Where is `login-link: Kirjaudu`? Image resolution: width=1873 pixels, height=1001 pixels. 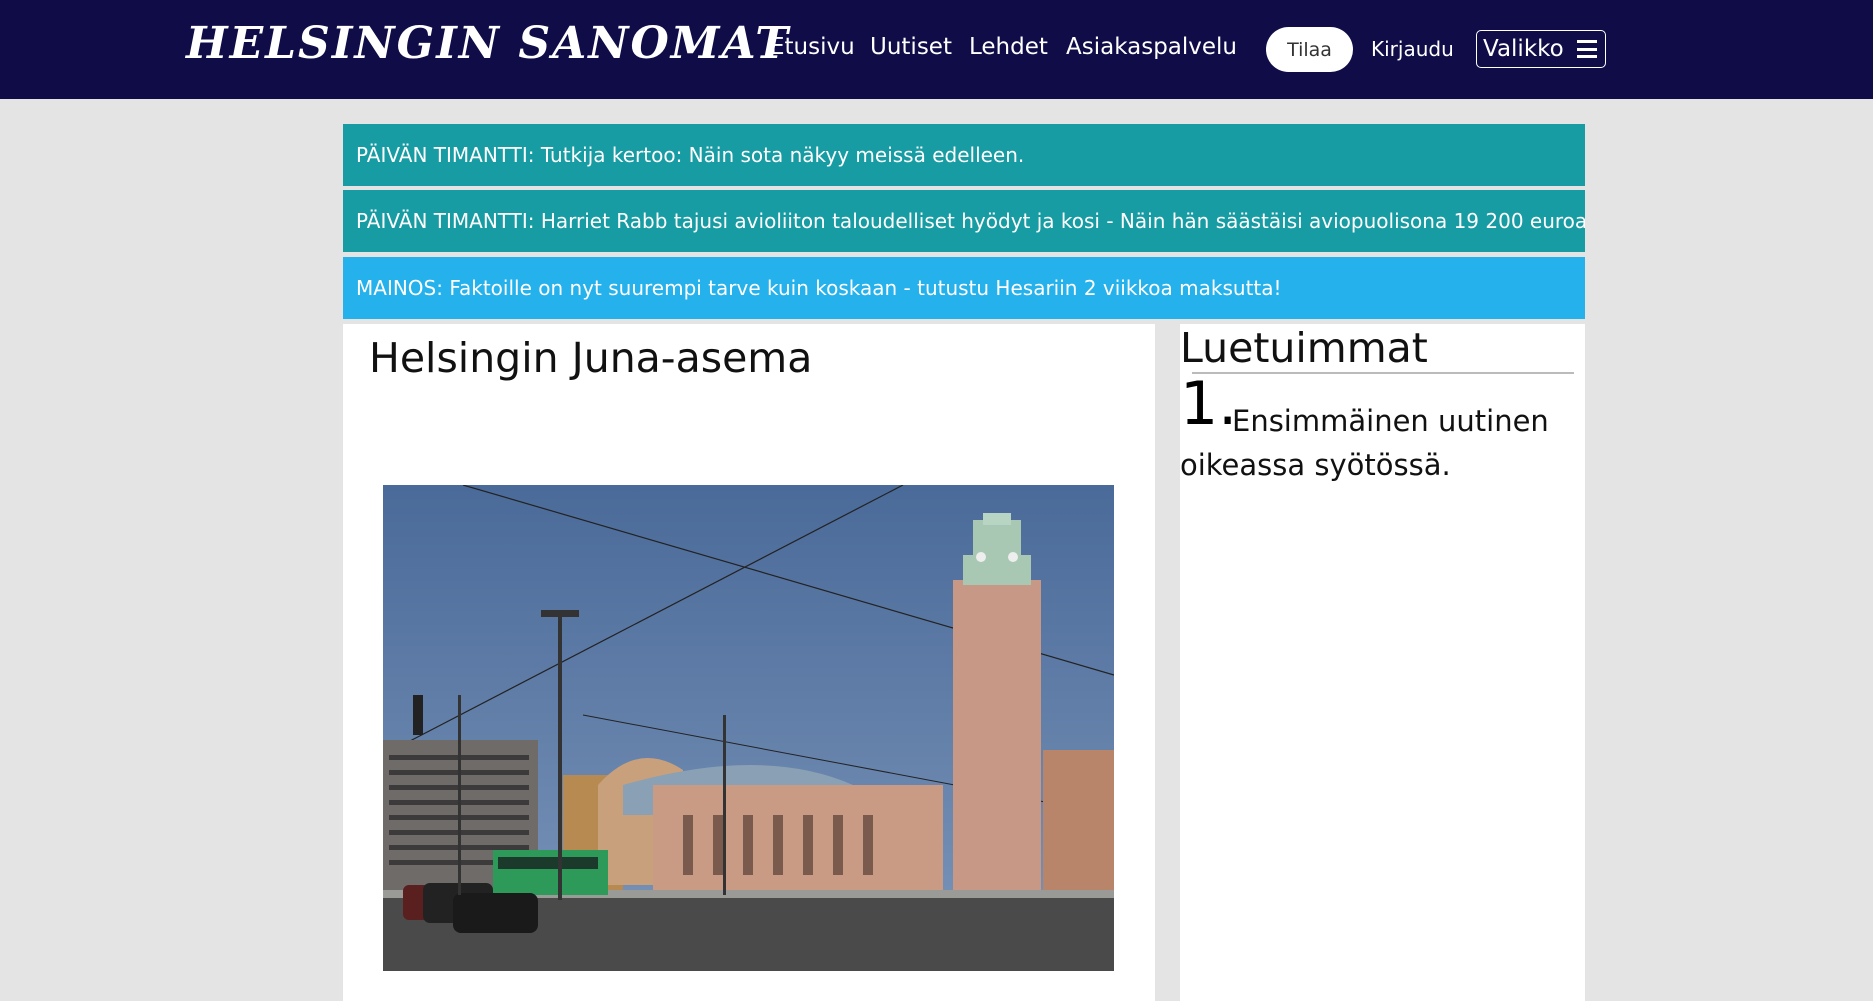
login-link: Kirjaudu is located at coordinates (1412, 49).